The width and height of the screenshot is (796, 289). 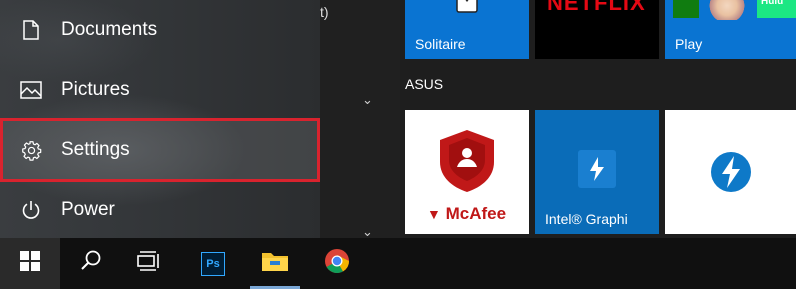 What do you see at coordinates (88, 209) in the screenshot?
I see `menu-item-label: Power` at bounding box center [88, 209].